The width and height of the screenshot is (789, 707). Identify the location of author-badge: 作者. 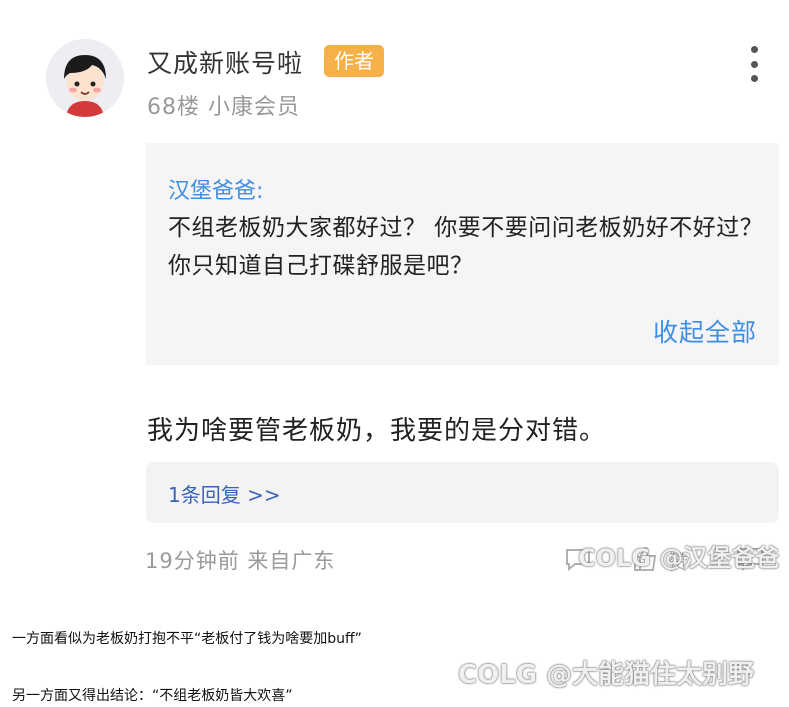
(354, 61).